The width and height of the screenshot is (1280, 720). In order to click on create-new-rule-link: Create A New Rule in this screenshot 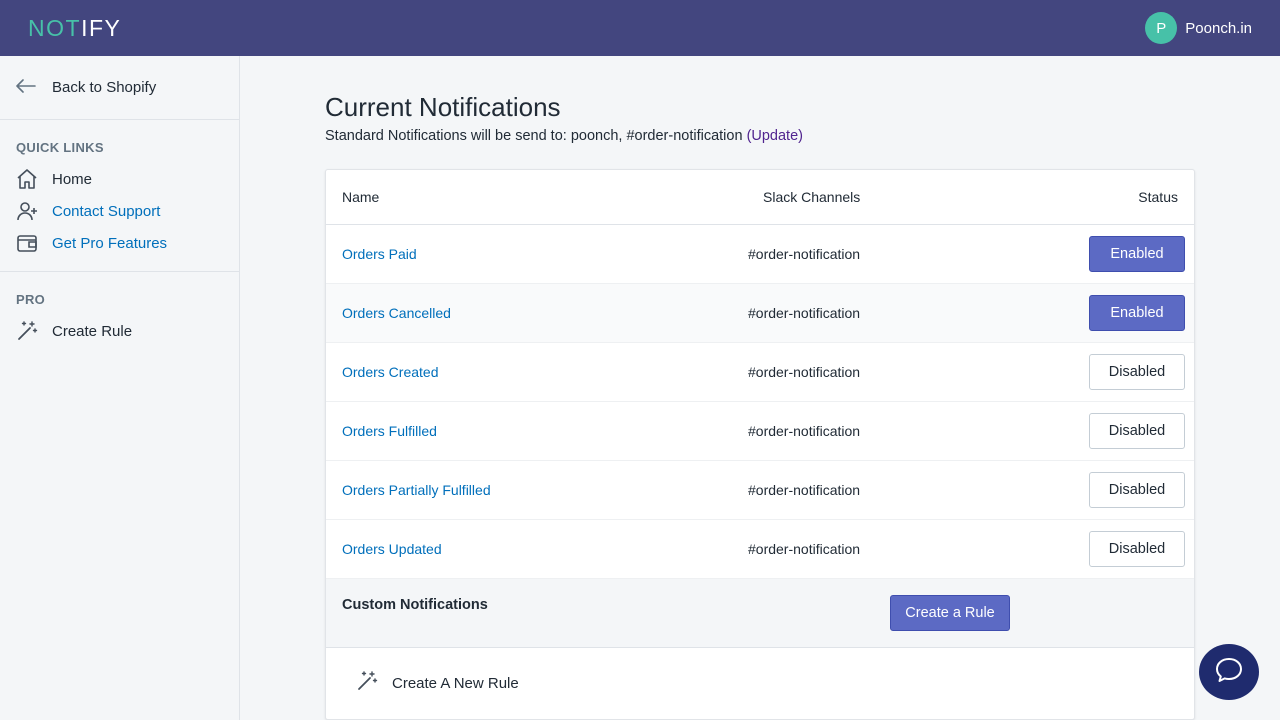, I will do `click(760, 683)`.